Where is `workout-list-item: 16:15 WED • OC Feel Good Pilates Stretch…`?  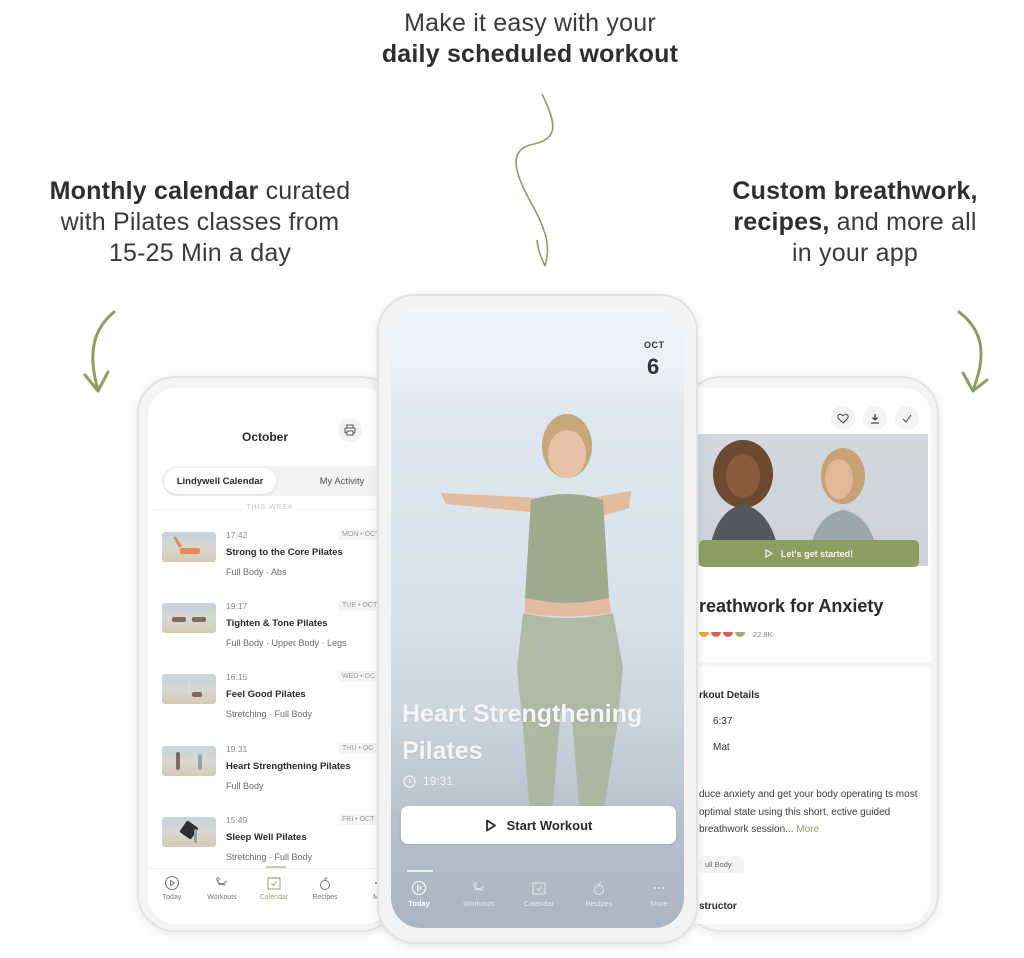
workout-list-item: 16:15 WED • OC Feel Good Pilates Stretch… is located at coordinates (277, 696).